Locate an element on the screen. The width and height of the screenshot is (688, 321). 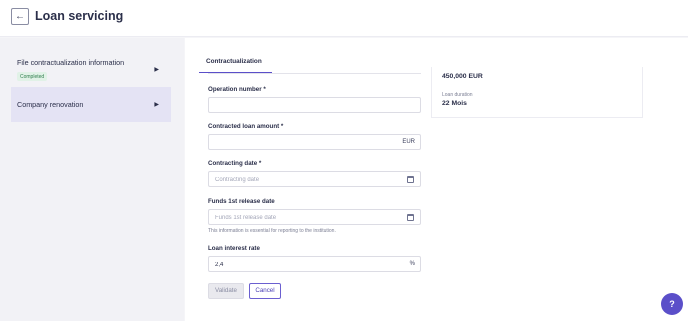
contracted-loan-amount-field: EUR is located at coordinates (314, 142).